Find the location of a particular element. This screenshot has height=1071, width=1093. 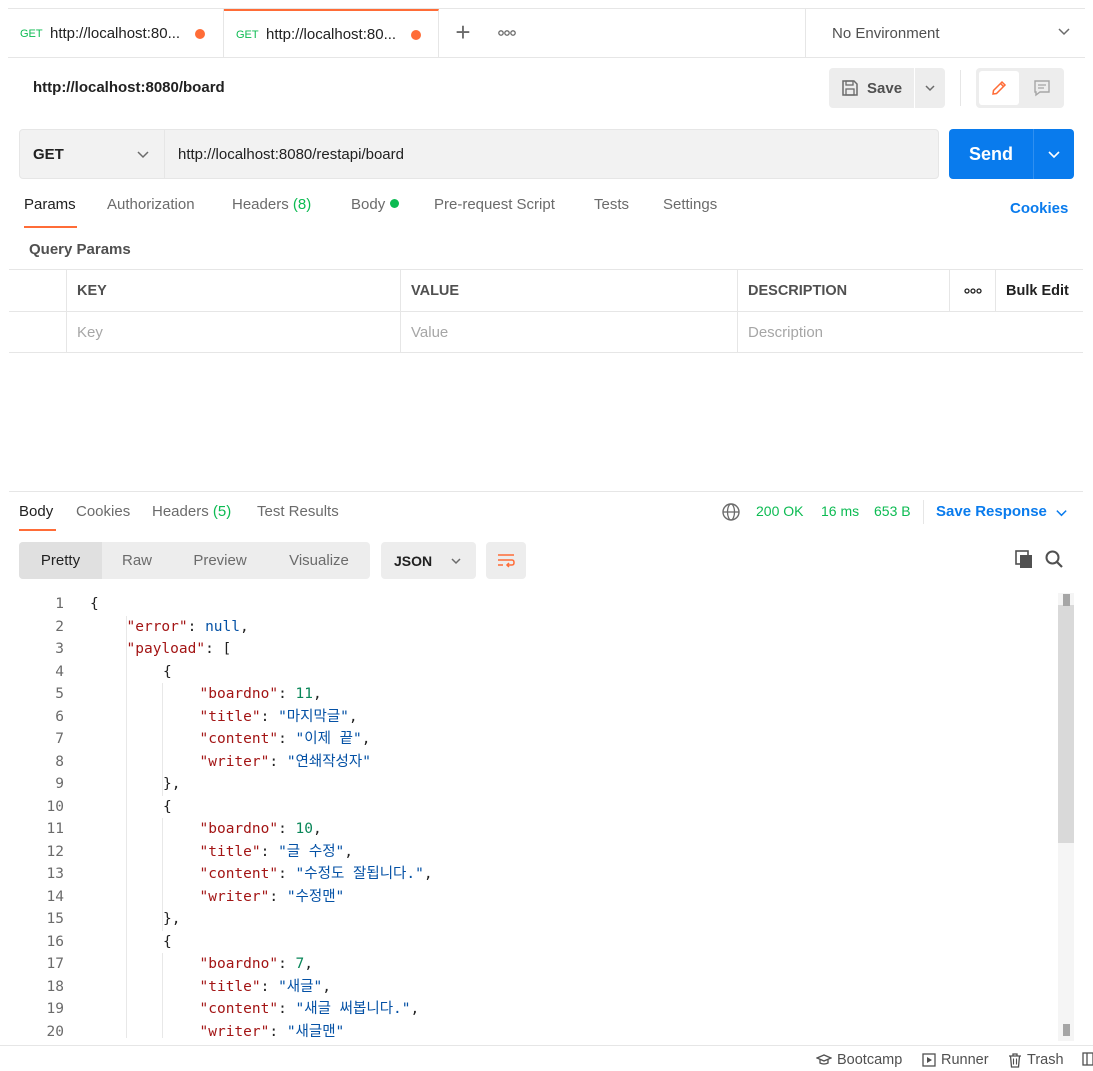

scroll-up-arrow is located at coordinates (1066, 600).